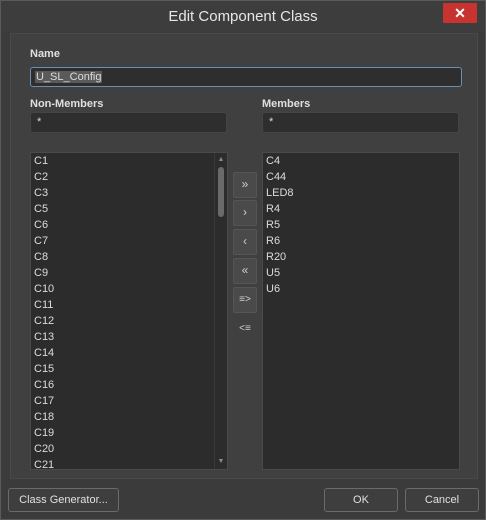 The width and height of the screenshot is (486, 520). Describe the element at coordinates (129, 369) in the screenshot. I see `list-item: C15` at that location.